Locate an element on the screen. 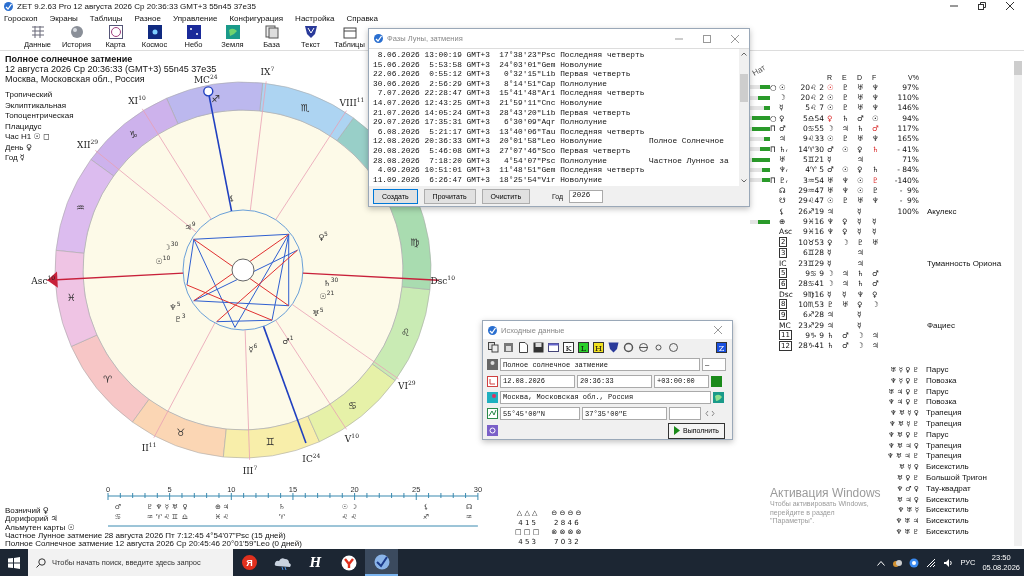 The image size is (1024, 576). menu-item: Гороскоп is located at coordinates (21, 18).